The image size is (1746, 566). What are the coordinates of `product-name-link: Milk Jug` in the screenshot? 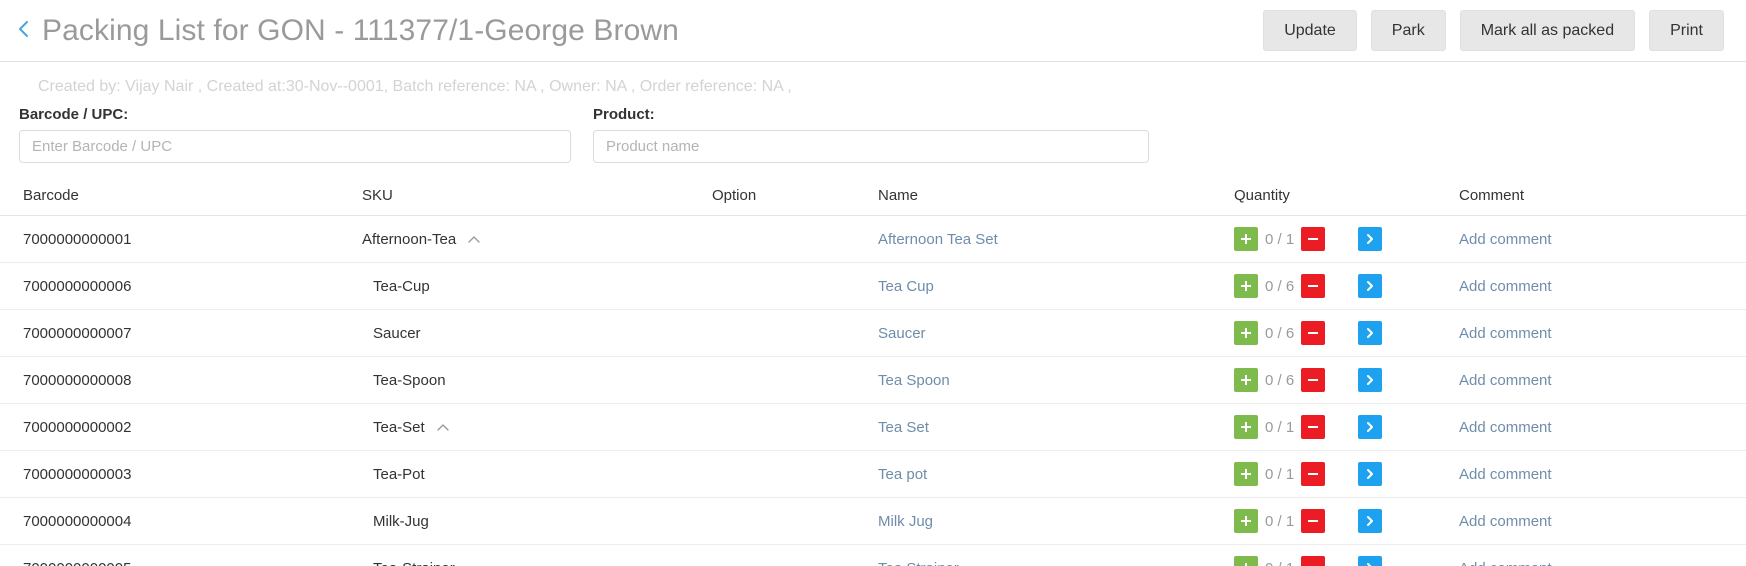 It's located at (905, 521).